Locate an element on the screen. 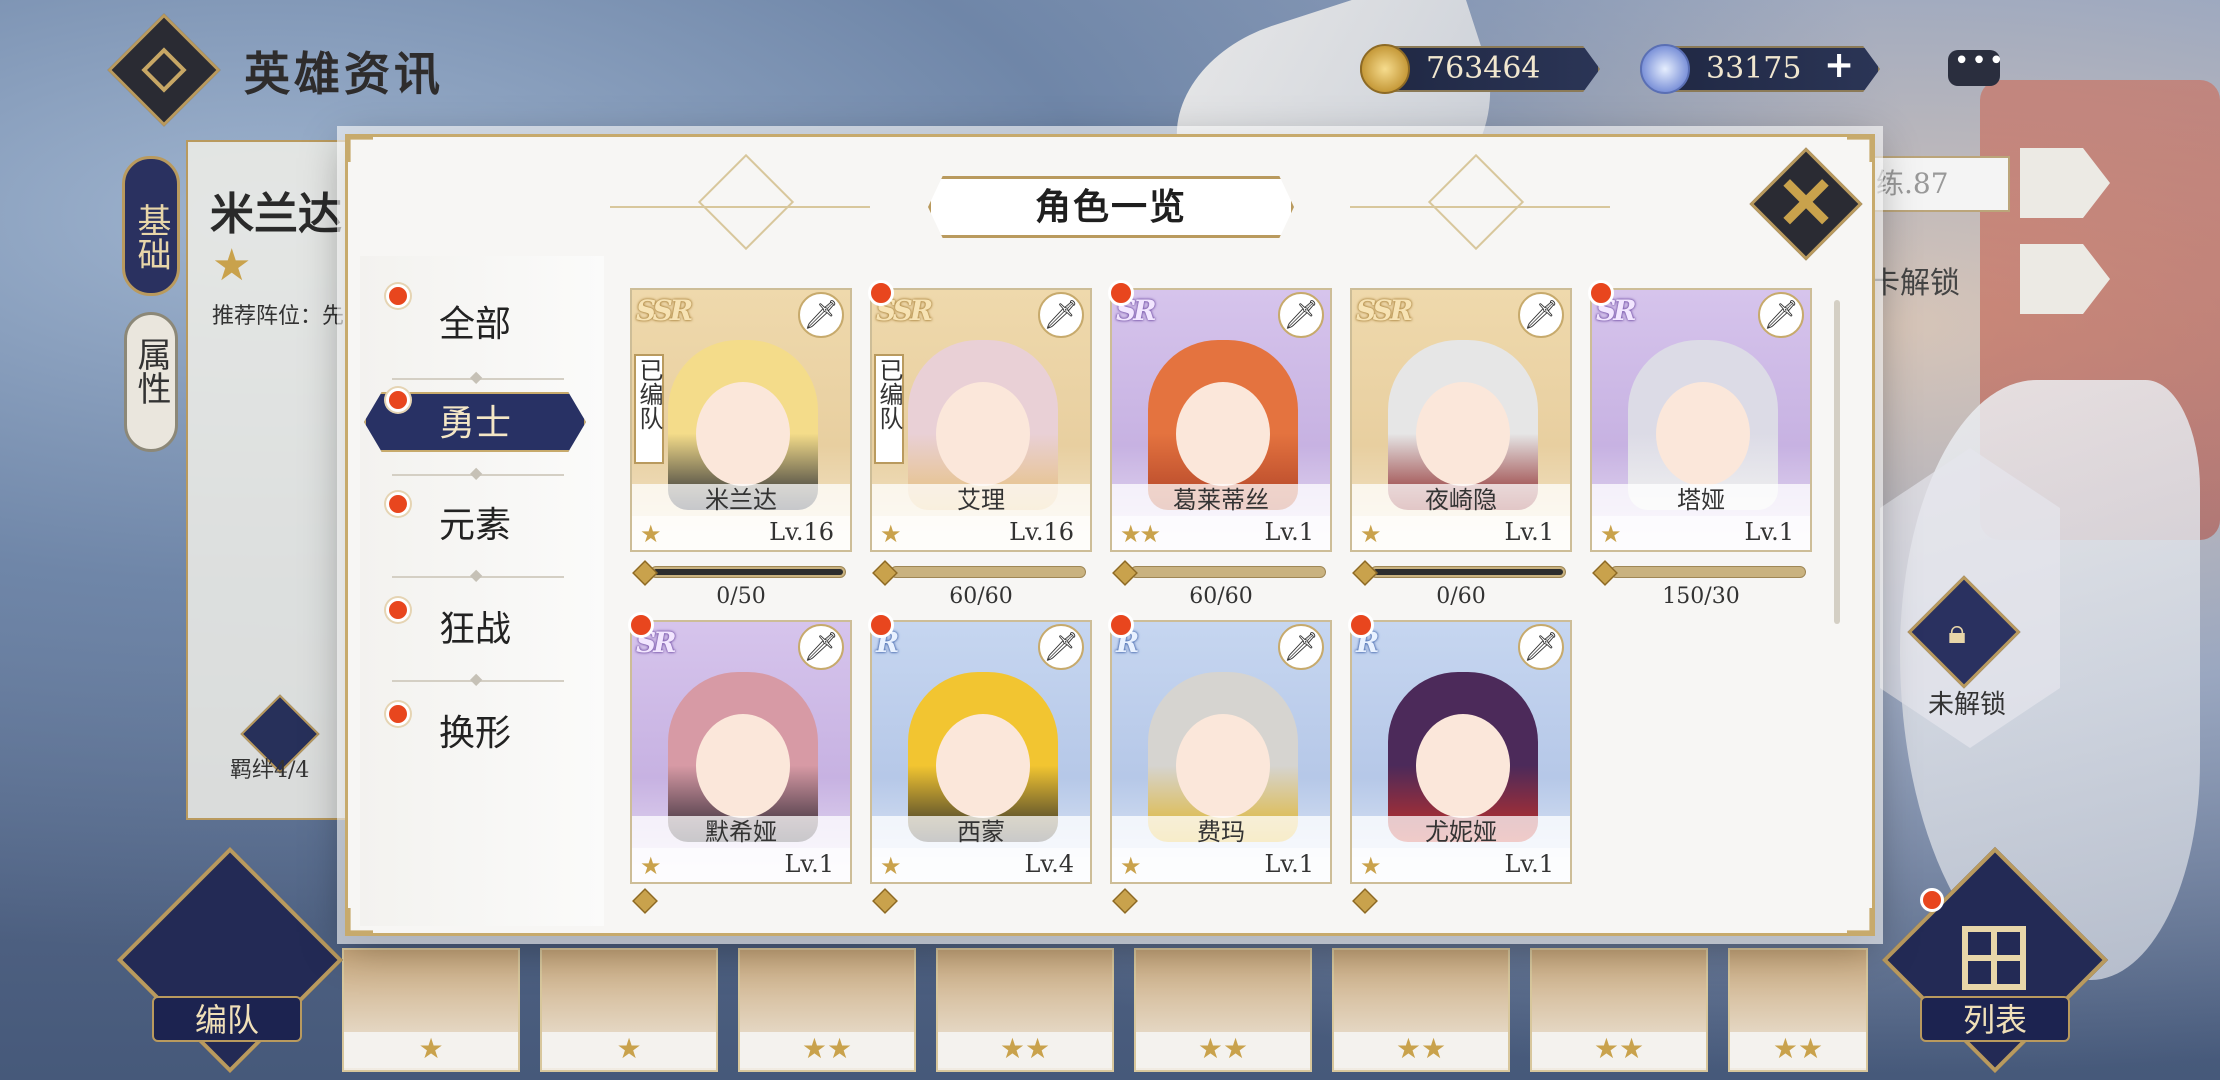 The width and height of the screenshot is (2220, 1080). hero-name: 米兰达 is located at coordinates (276, 214).